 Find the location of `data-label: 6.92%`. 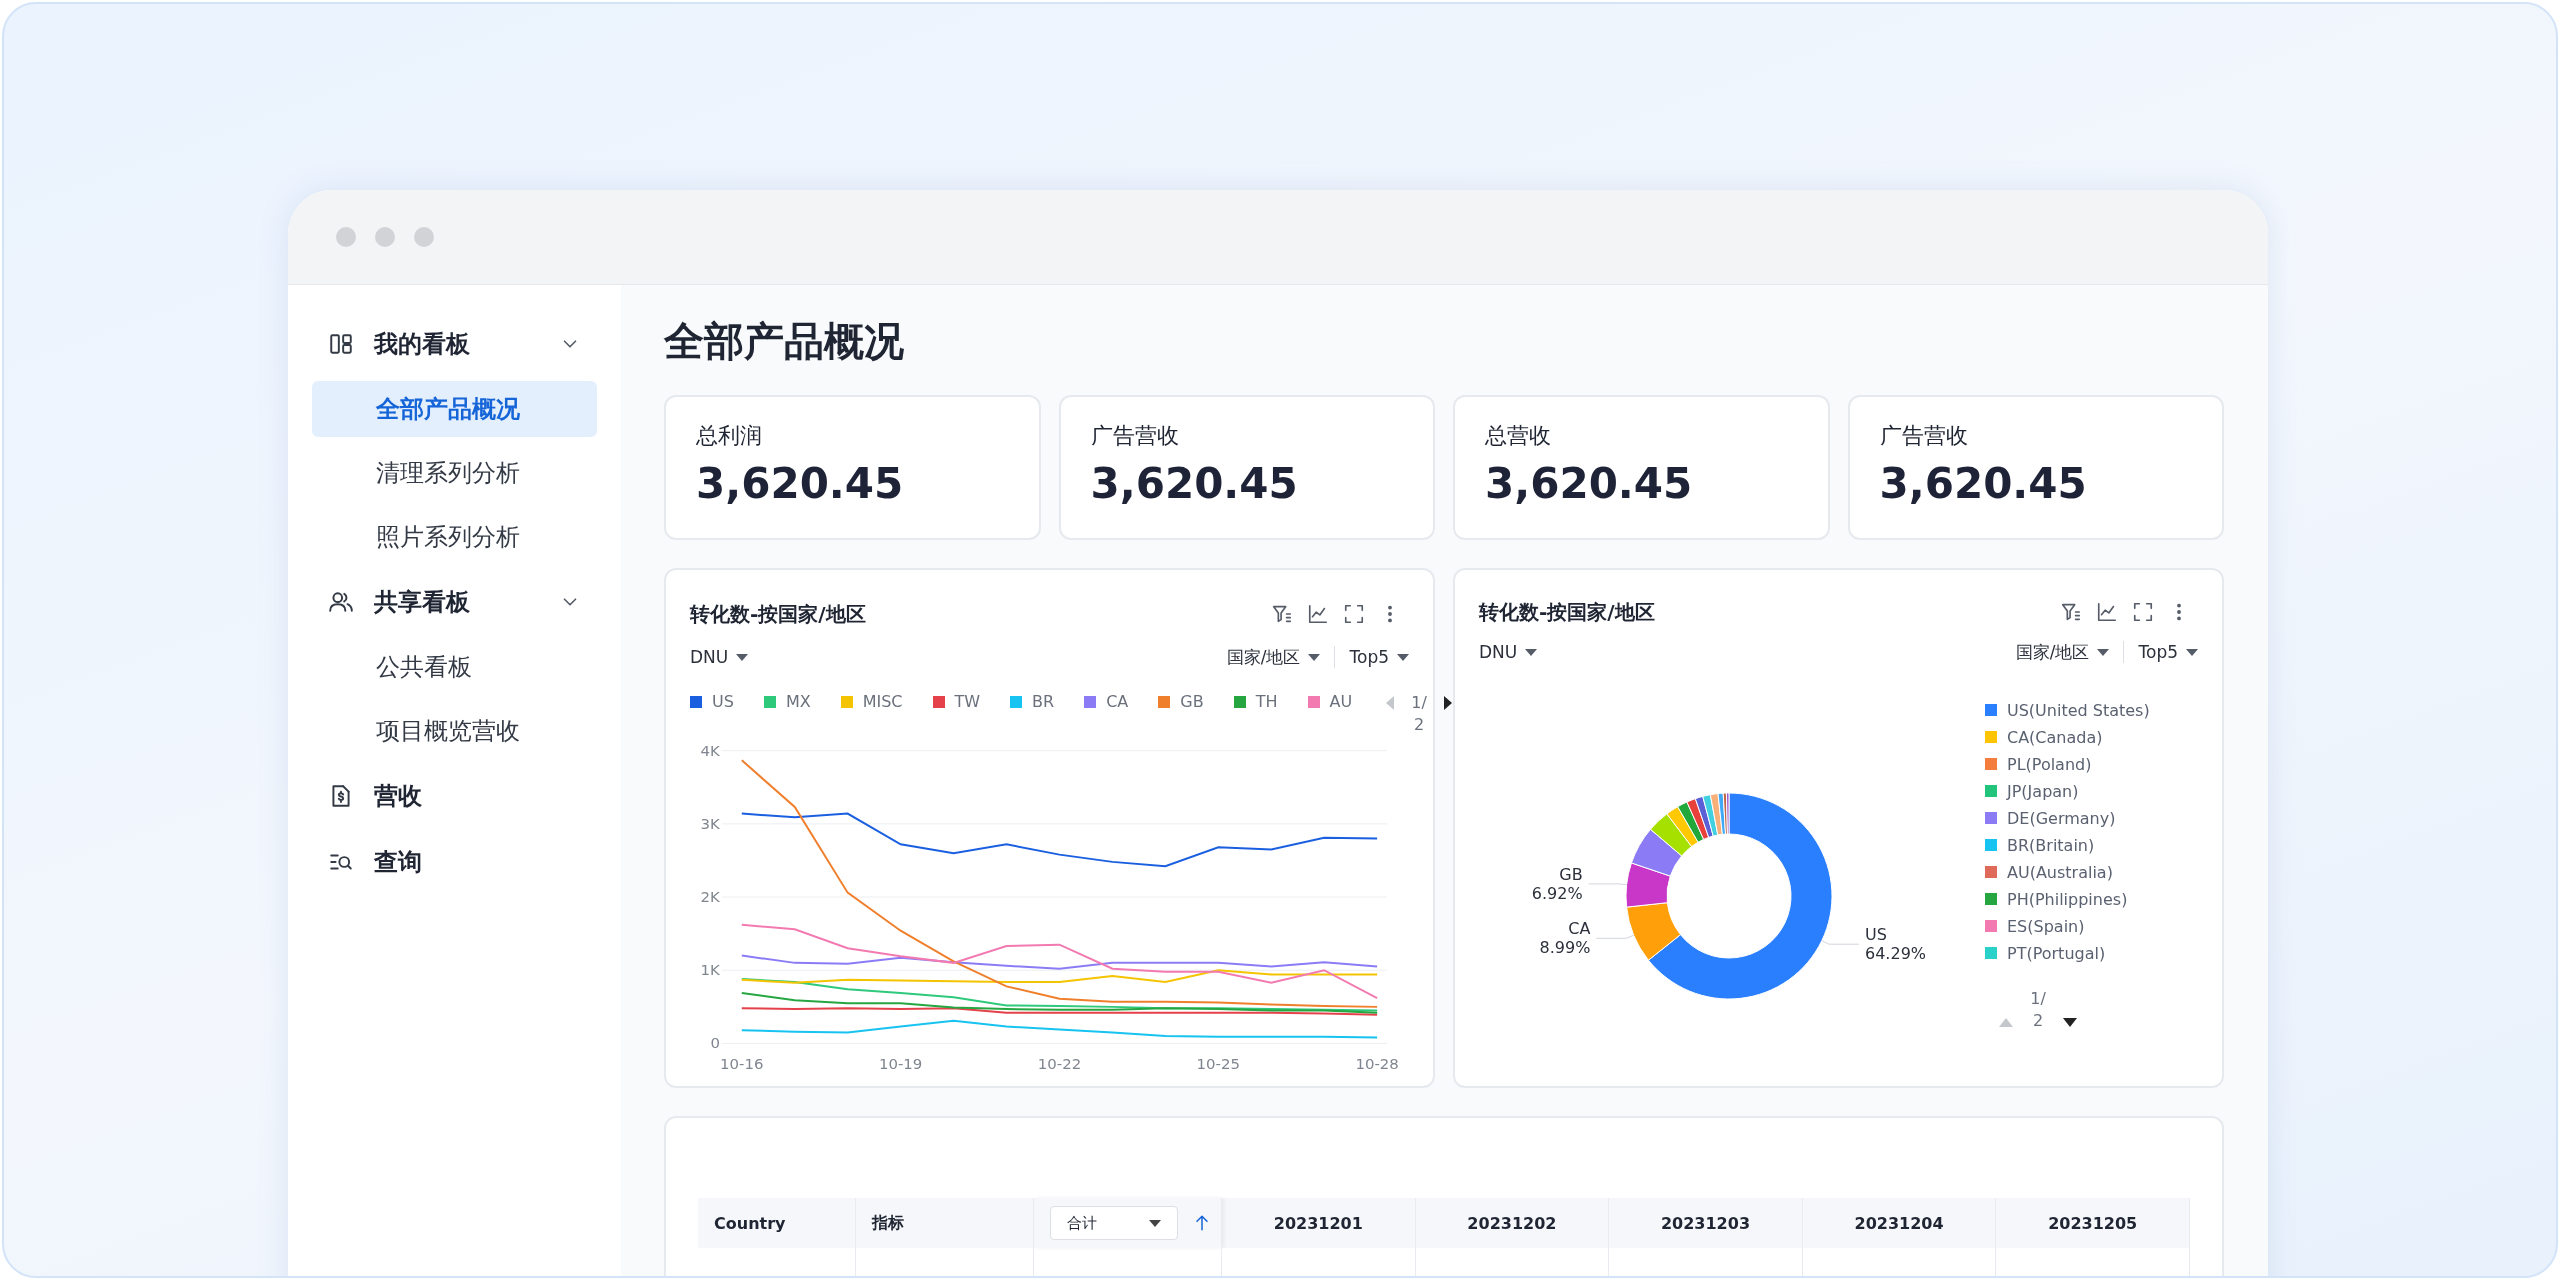

data-label: 6.92% is located at coordinates (1557, 893).